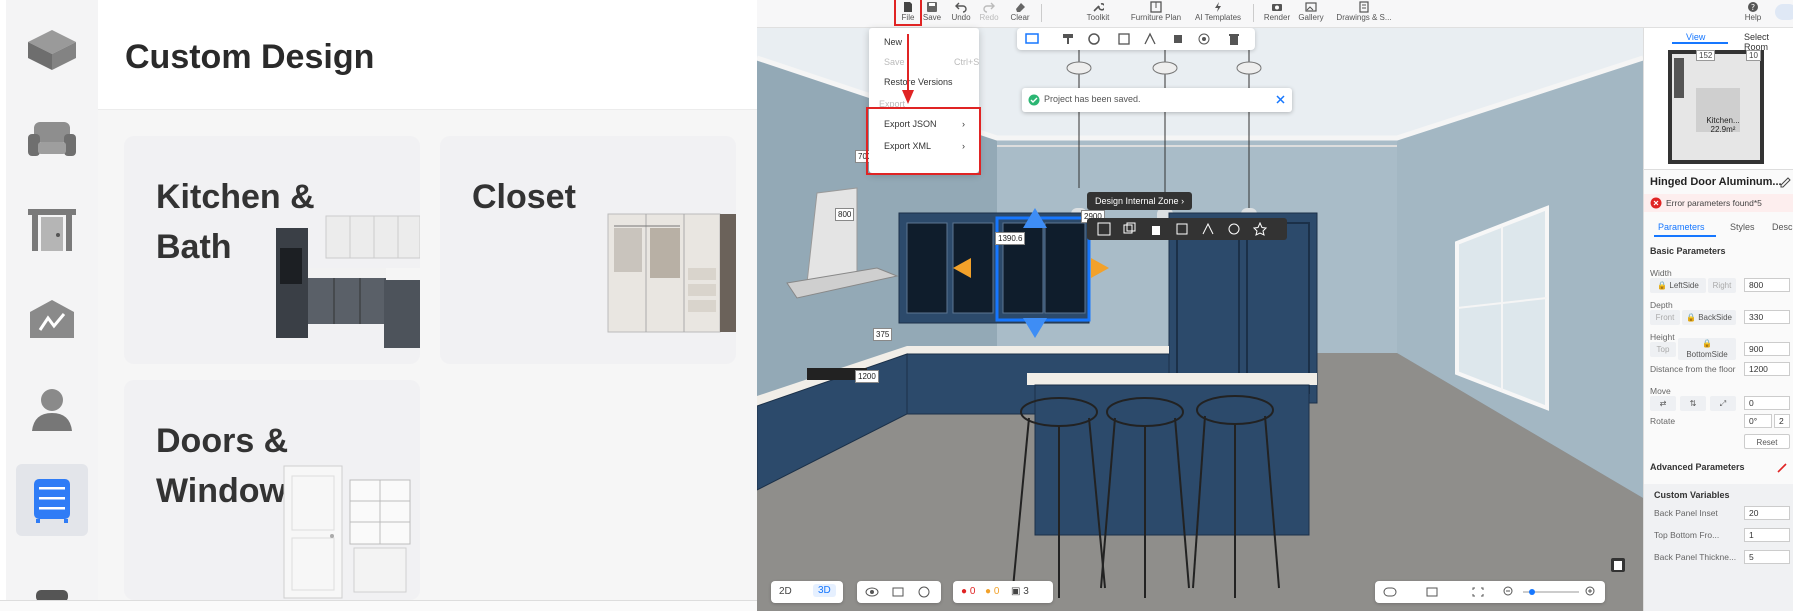 This screenshot has height=611, width=1793. I want to click on tab-description: Desc, so click(1782, 227).